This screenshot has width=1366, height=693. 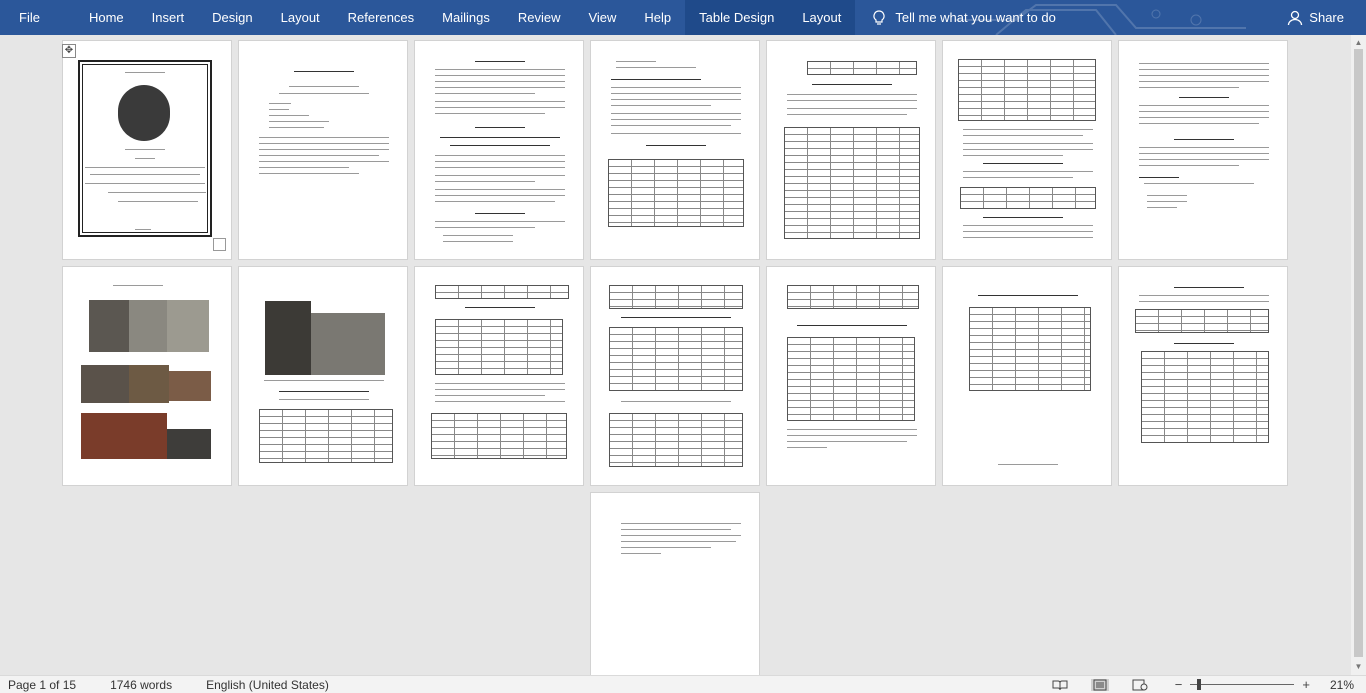 What do you see at coordinates (1295, 17) in the screenshot?
I see `person-icon` at bounding box center [1295, 17].